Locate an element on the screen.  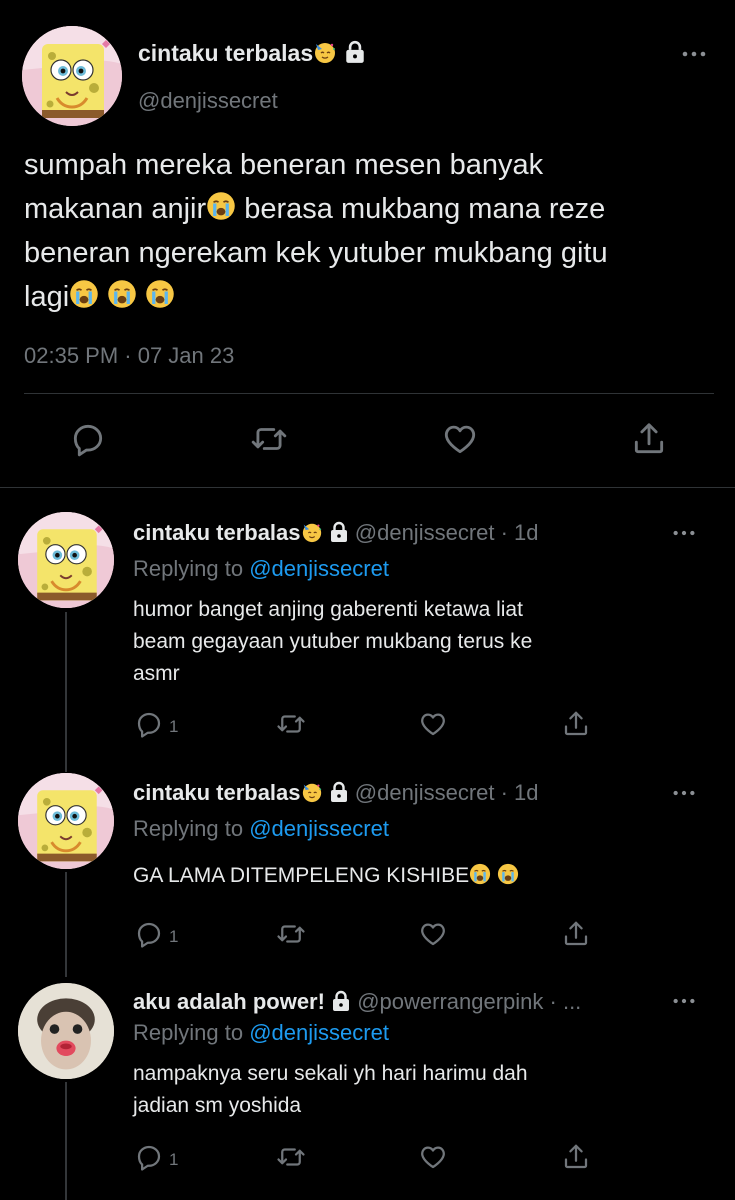
tweet-timestamp: 02:35 PM · 07 Jan 23 is located at coordinates (129, 356).